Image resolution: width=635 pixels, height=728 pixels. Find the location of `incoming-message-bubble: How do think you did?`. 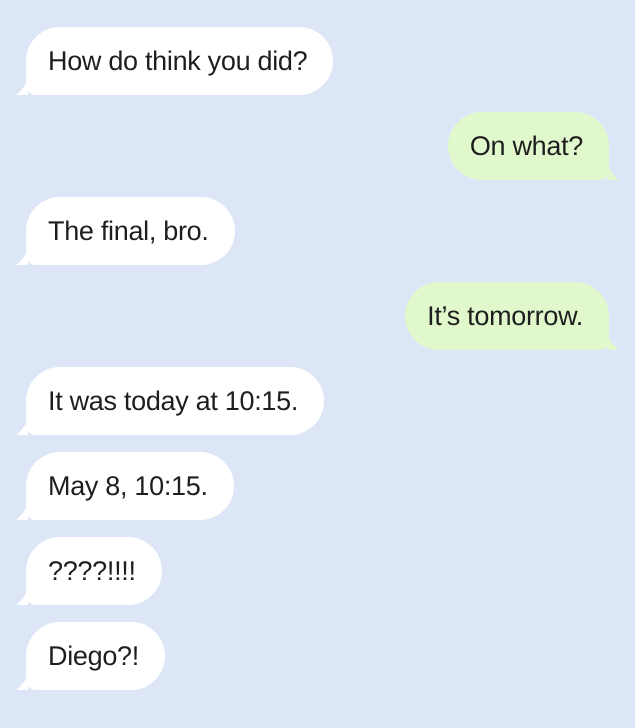

incoming-message-bubble: How do think you did? is located at coordinates (180, 61).